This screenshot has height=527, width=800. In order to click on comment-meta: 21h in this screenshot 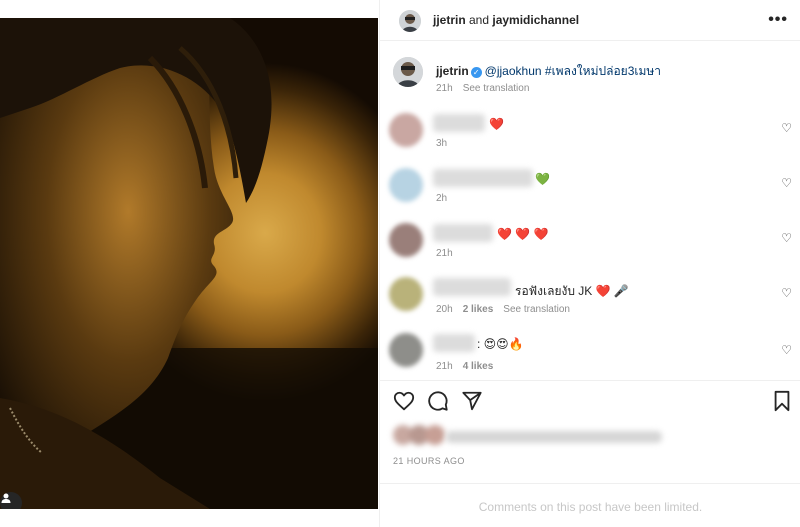, I will do `click(444, 253)`.